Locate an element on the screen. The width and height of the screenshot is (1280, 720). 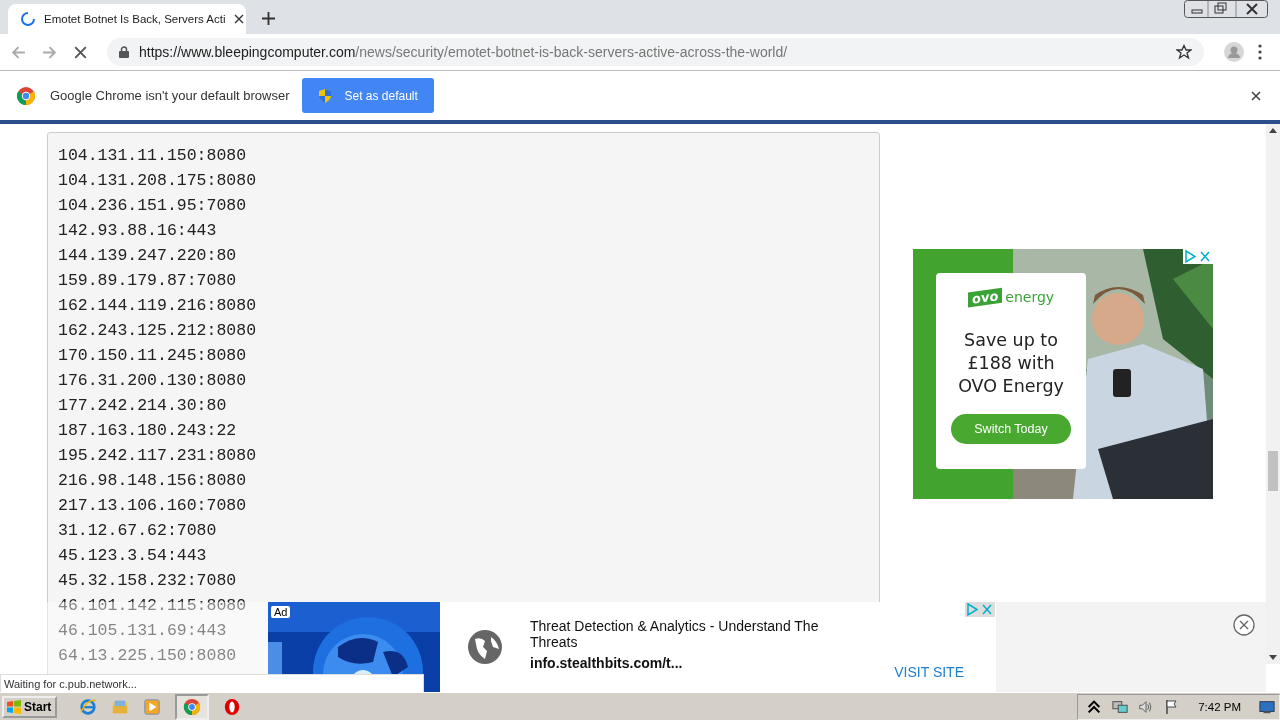
code-line: 159.89.179.87:7080 is located at coordinates (147, 281).